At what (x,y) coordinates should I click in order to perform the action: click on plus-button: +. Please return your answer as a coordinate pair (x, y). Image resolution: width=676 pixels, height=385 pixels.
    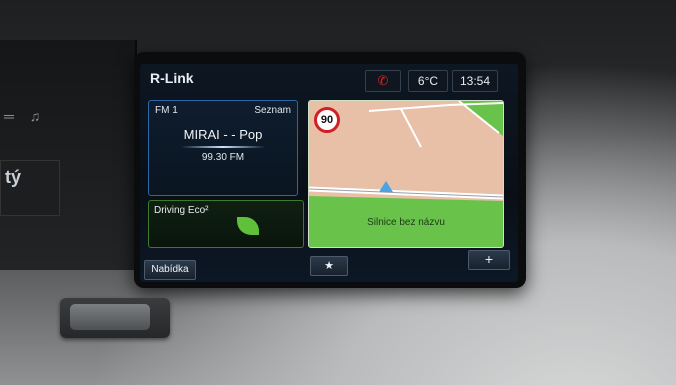
    Looking at the image, I should click on (489, 260).